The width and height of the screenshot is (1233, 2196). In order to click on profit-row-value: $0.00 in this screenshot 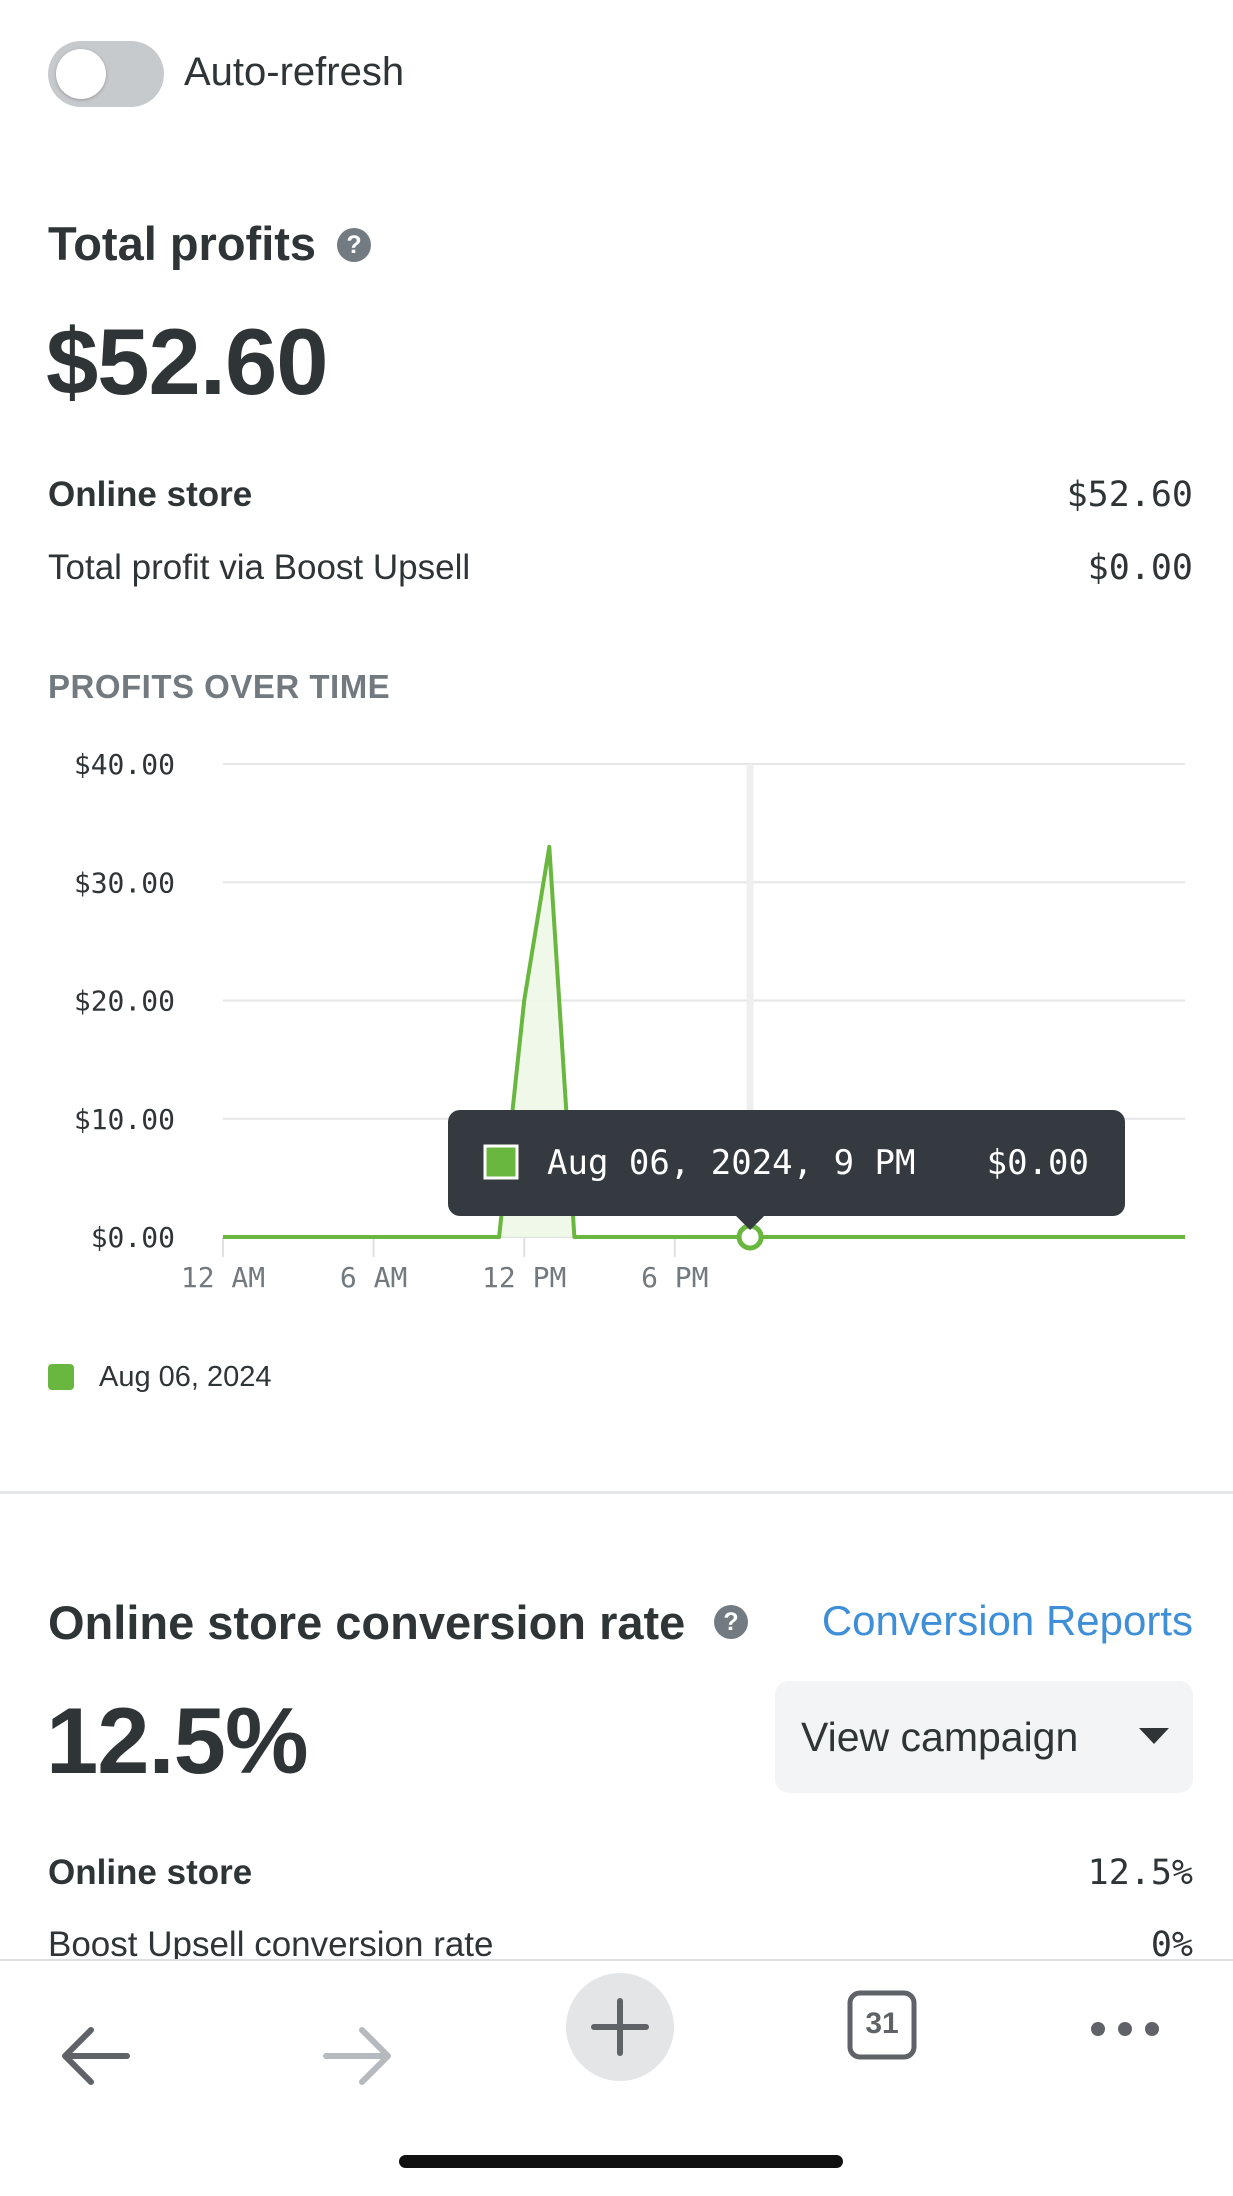, I will do `click(1140, 568)`.